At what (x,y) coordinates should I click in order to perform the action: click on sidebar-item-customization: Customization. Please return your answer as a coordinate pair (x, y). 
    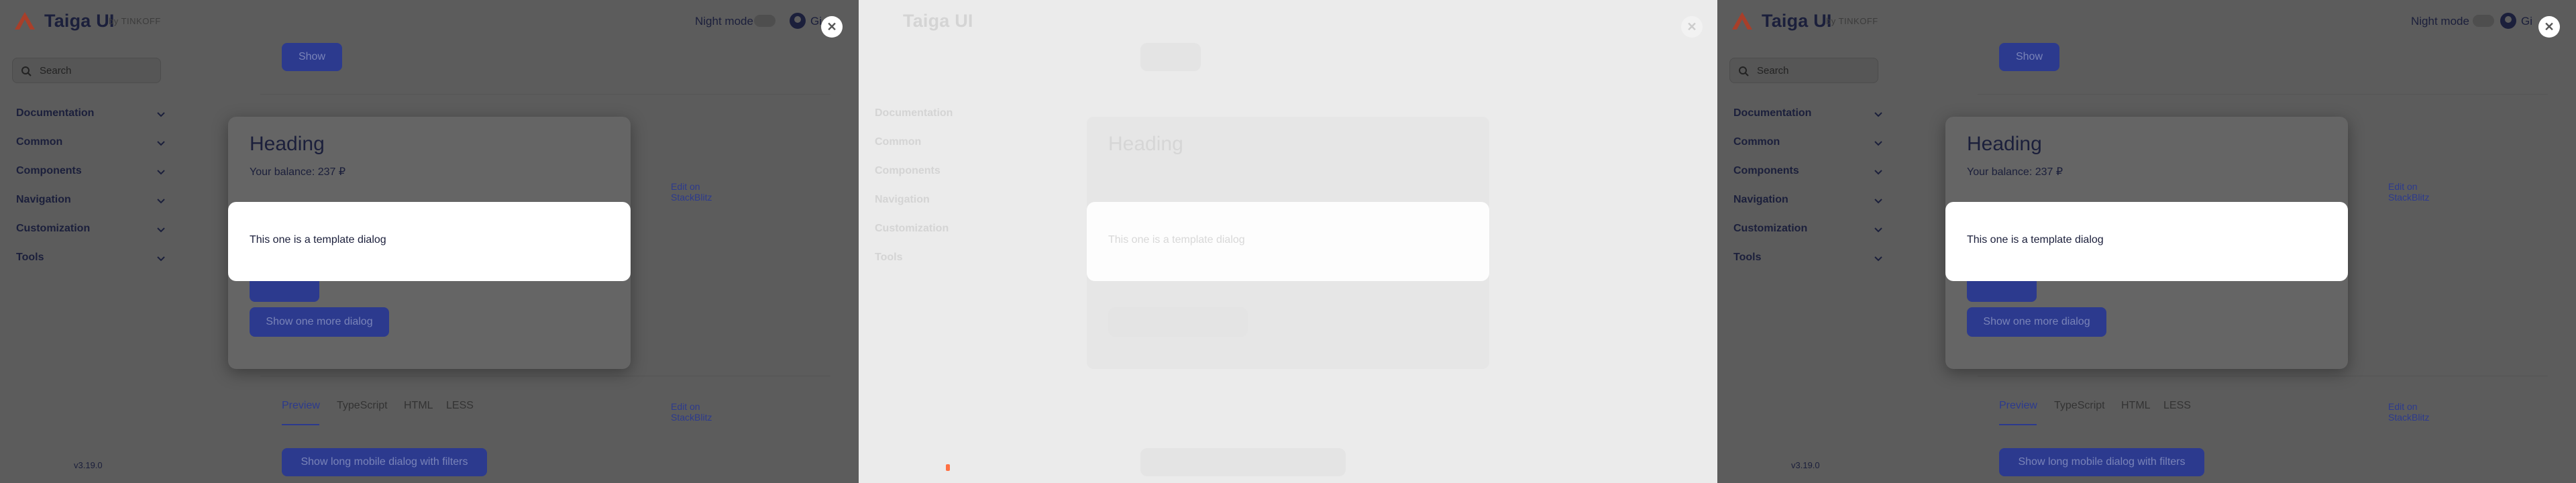
    Looking at the image, I should click on (950, 231).